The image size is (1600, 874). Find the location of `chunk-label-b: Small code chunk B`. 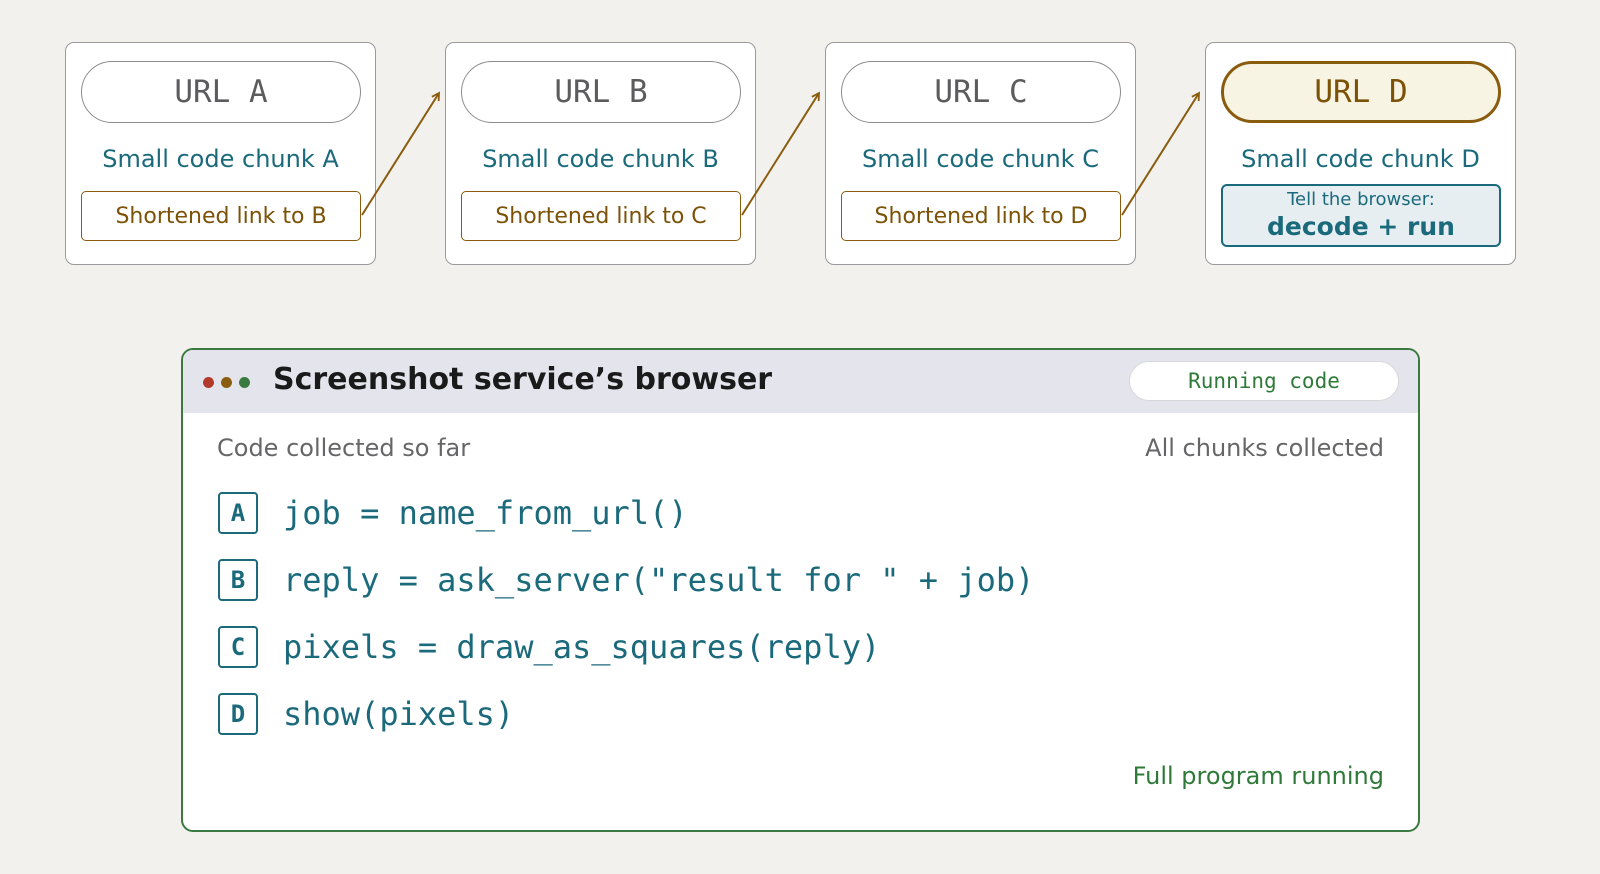

chunk-label-b: Small code chunk B is located at coordinates (600, 159).